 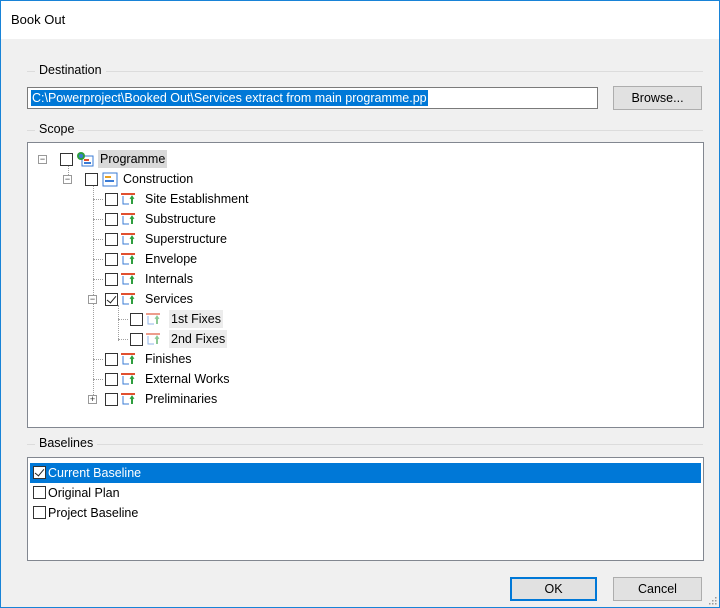 I want to click on tree-node-label: Programme, so click(x=133, y=159).